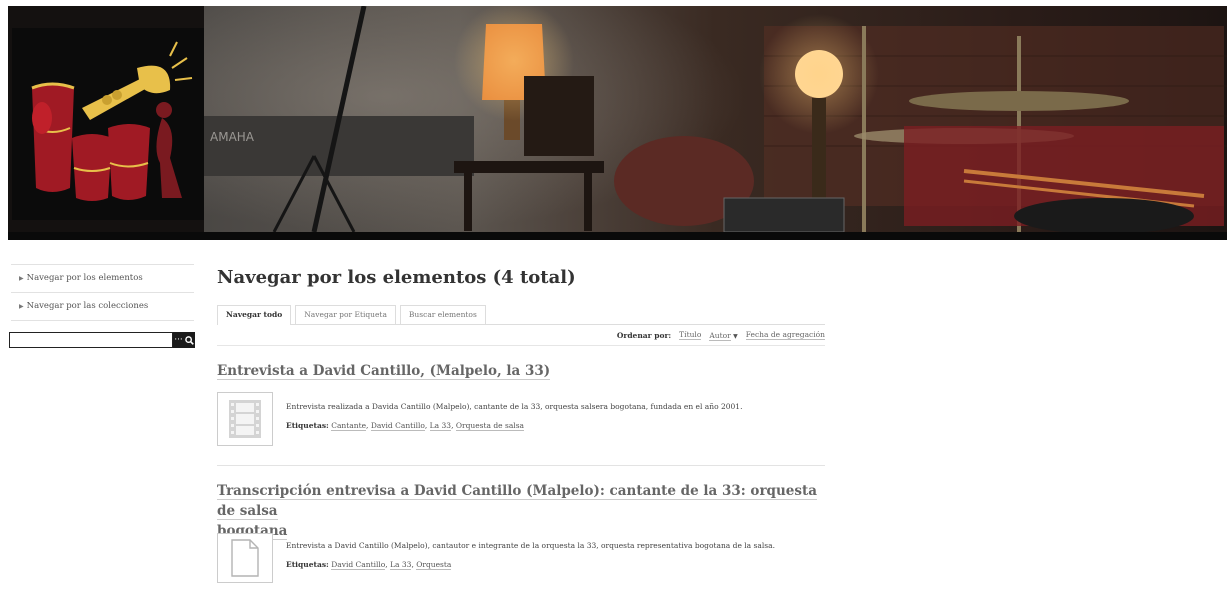 This screenshot has width=1227, height=616. Describe the element at coordinates (91, 340) in the screenshot. I see `search-input` at that location.